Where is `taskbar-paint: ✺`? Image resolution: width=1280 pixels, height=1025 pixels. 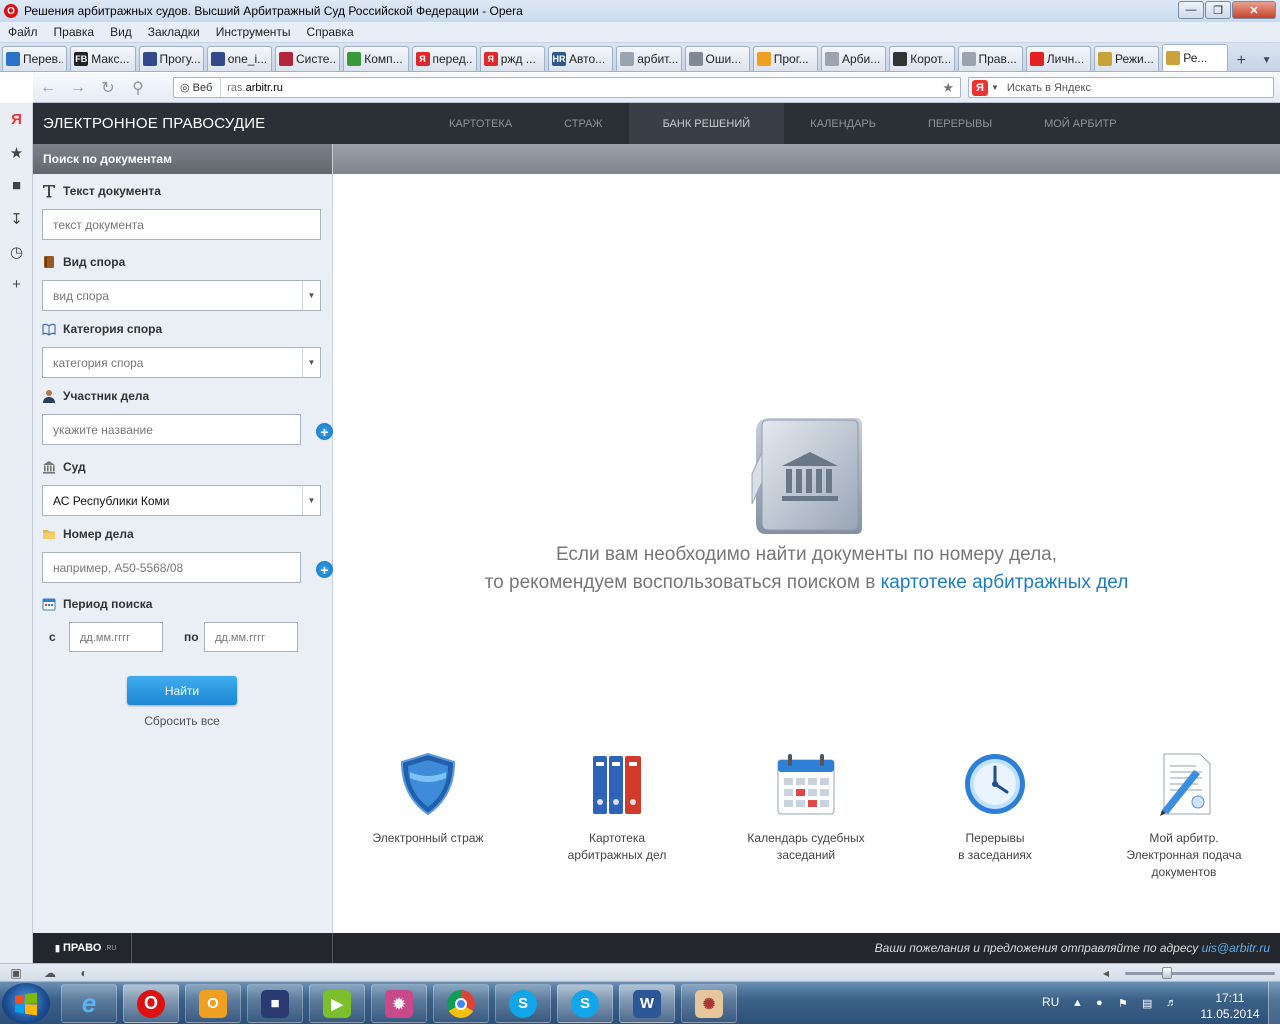 taskbar-paint: ✺ is located at coordinates (709, 1003).